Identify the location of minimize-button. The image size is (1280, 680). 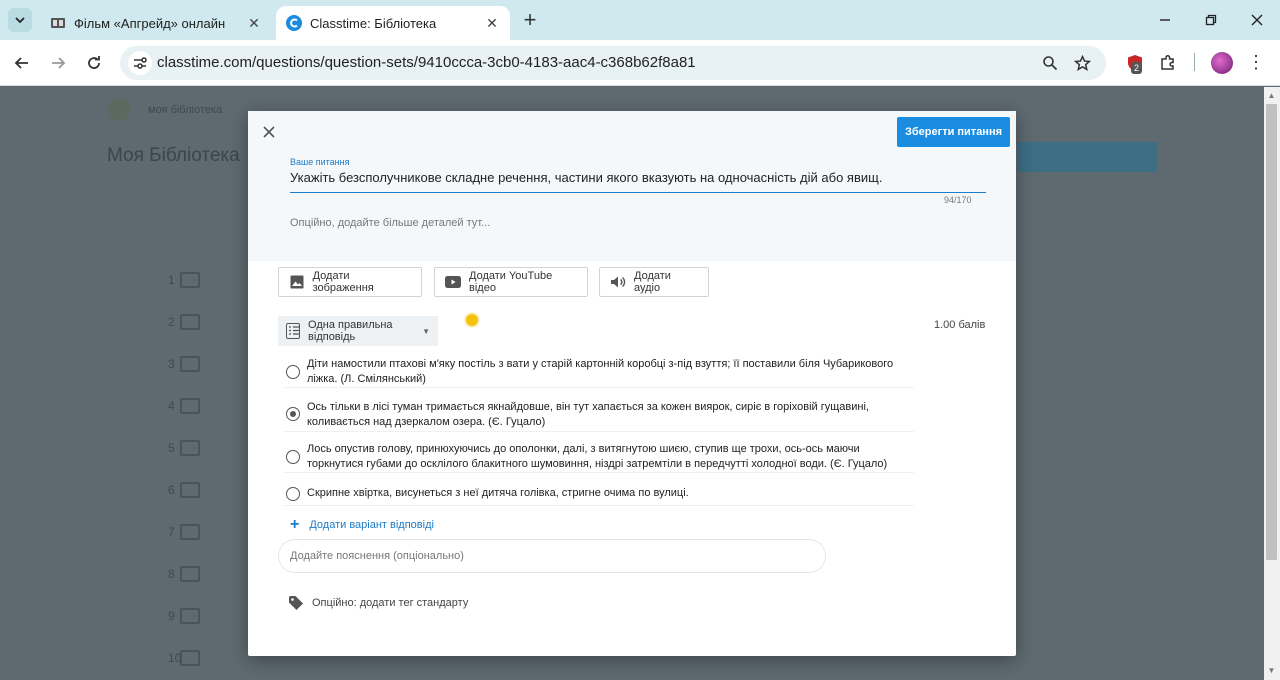
(1165, 20).